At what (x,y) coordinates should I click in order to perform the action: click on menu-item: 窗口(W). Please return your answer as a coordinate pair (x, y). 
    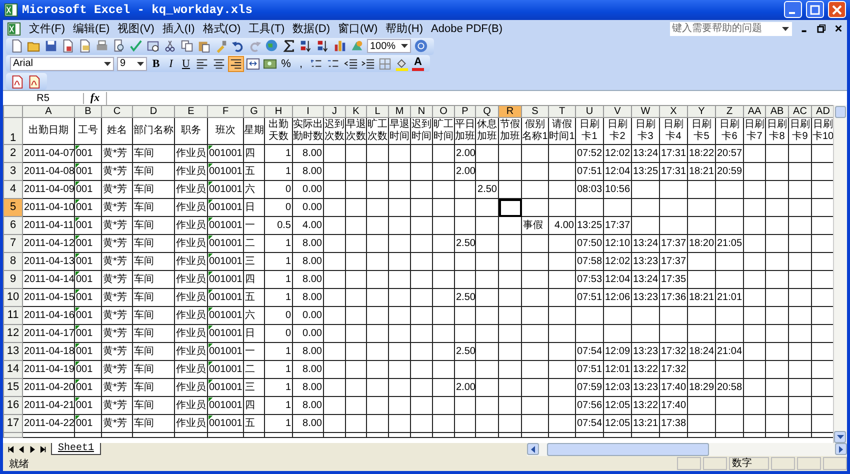
    Looking at the image, I should click on (358, 28).